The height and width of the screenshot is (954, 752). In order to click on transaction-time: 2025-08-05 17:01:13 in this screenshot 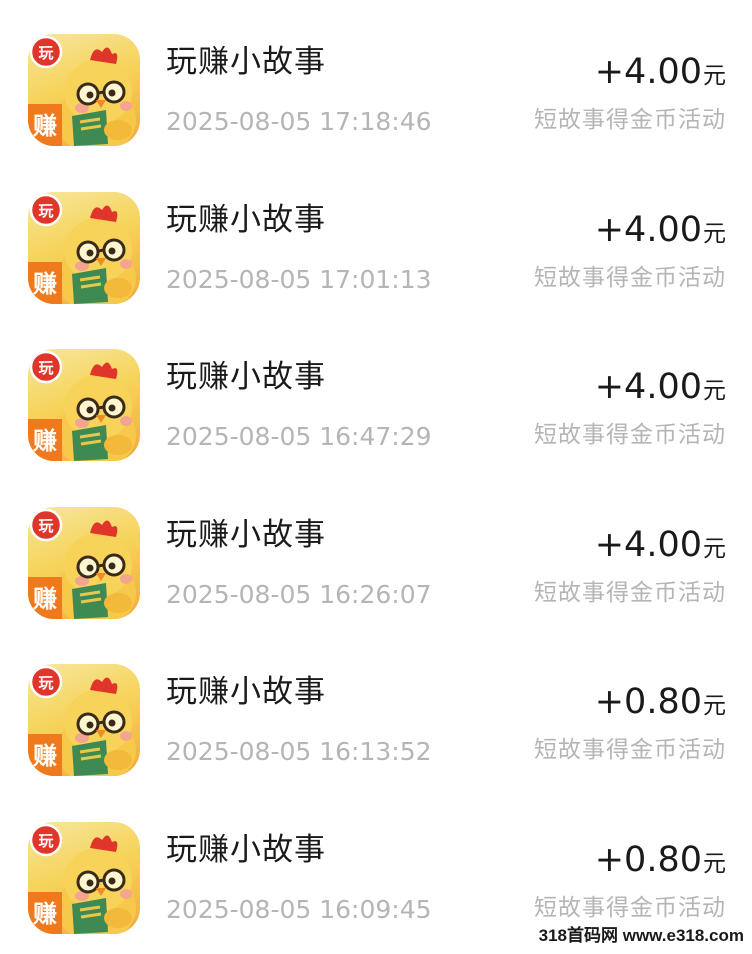, I will do `click(299, 279)`.